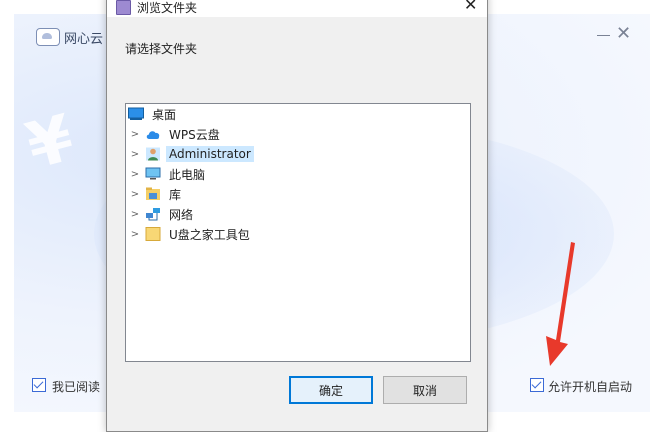 The height and width of the screenshot is (432, 664). What do you see at coordinates (175, 194) in the screenshot?
I see `tree-item-label: 库` at bounding box center [175, 194].